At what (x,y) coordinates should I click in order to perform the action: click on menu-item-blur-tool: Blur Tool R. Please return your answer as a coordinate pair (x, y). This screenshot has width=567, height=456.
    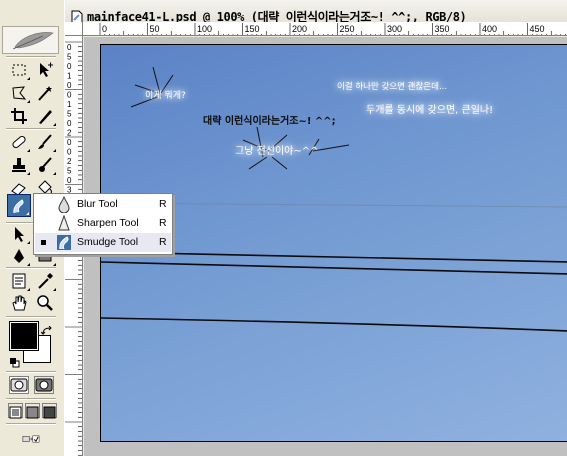
    Looking at the image, I should click on (103, 204).